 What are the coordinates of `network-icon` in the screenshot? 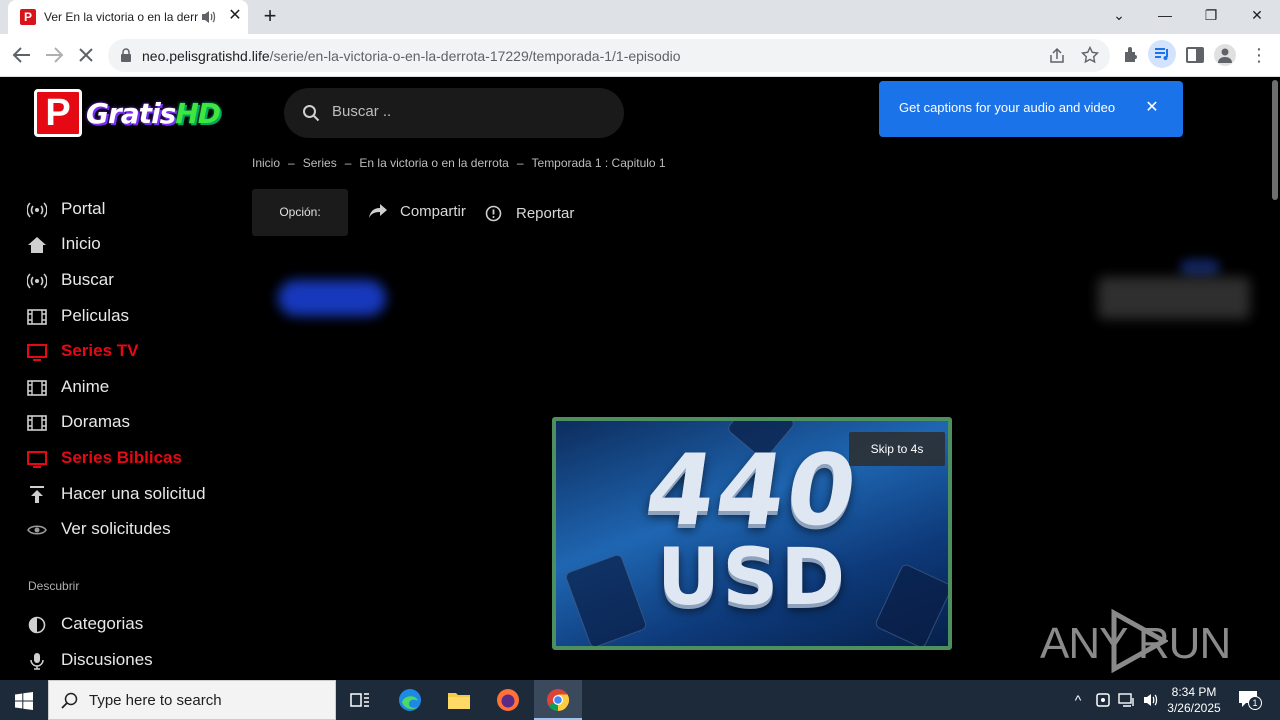 It's located at (1127, 700).